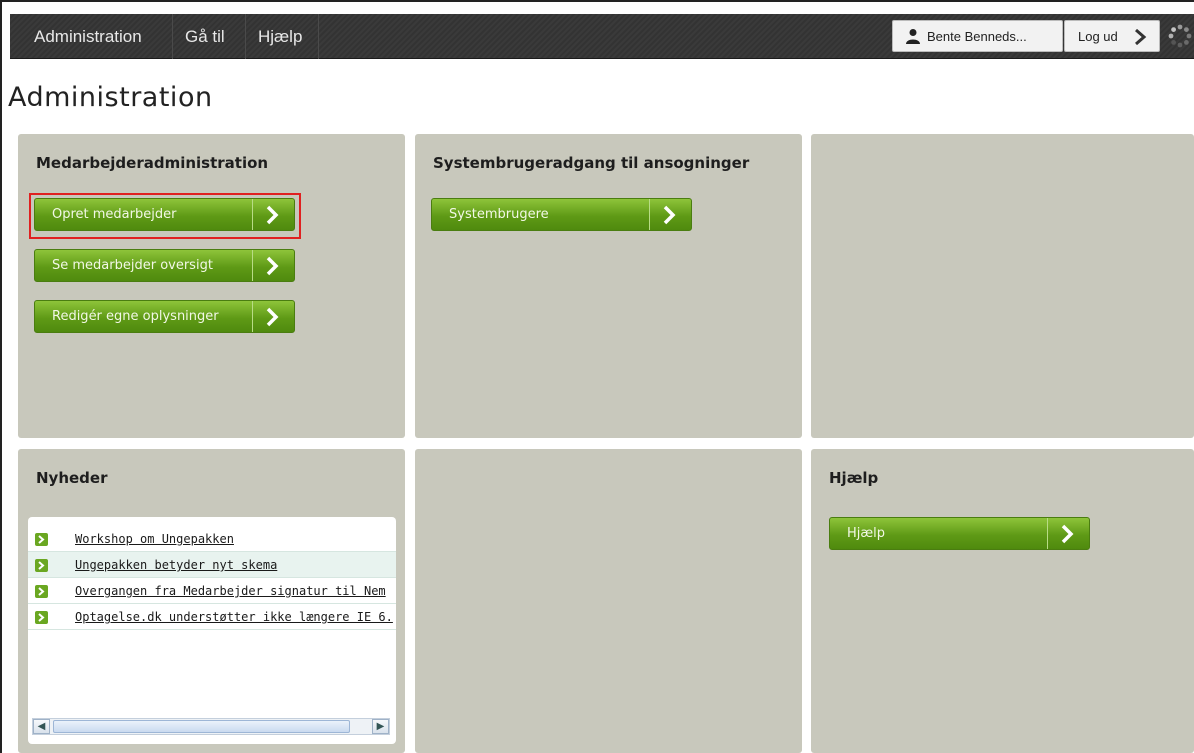 The height and width of the screenshot is (753, 1194). I want to click on list-item: Ungepakken betyder nyt skema, so click(212, 565).